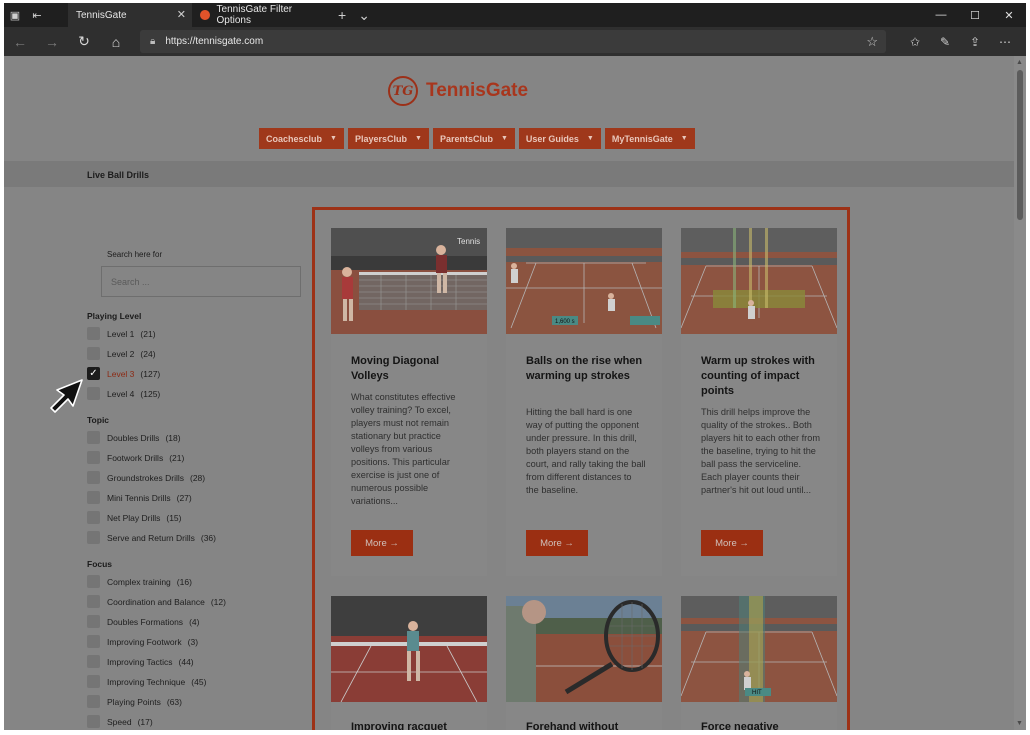  I want to click on vertical-scrollbar: ▲ ▼, so click(1020, 393).